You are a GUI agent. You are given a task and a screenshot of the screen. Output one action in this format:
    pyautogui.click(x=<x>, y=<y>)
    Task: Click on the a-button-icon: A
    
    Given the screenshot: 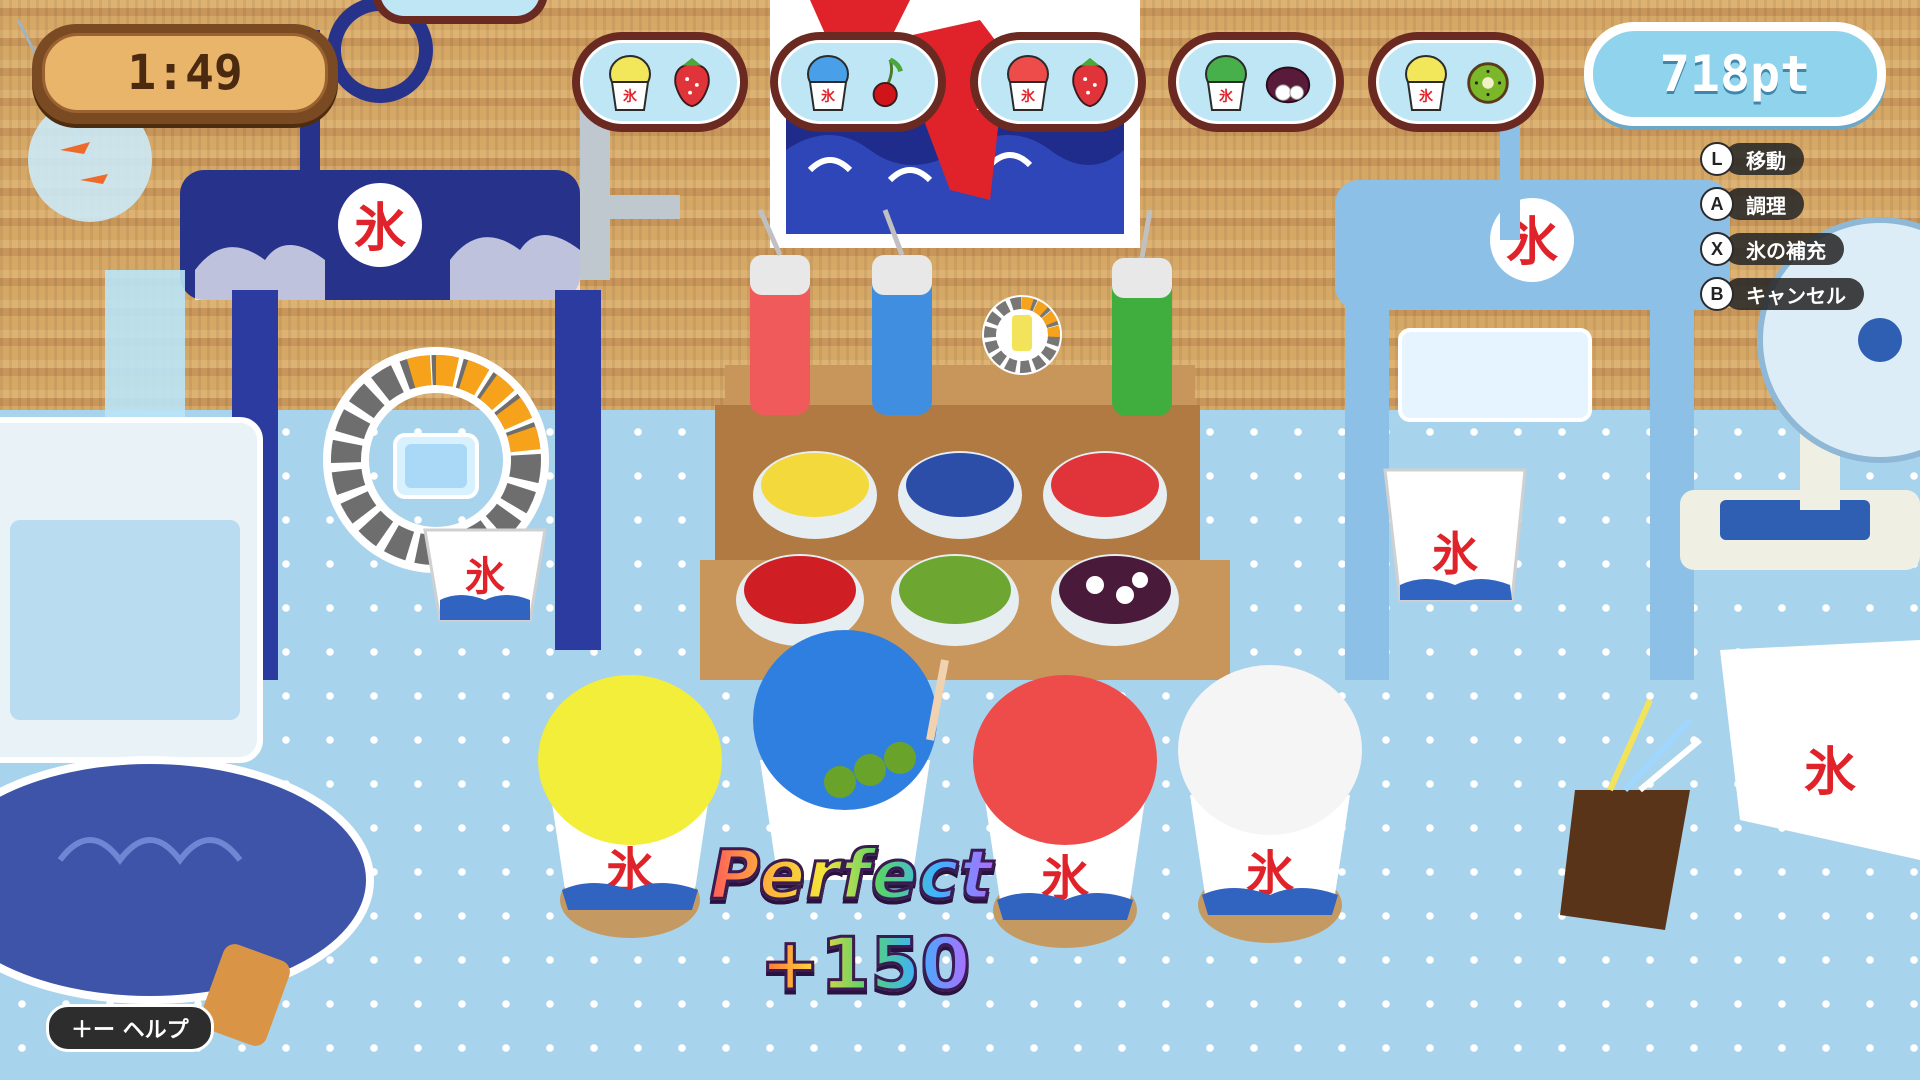 What is the action you would take?
    pyautogui.click(x=1717, y=204)
    